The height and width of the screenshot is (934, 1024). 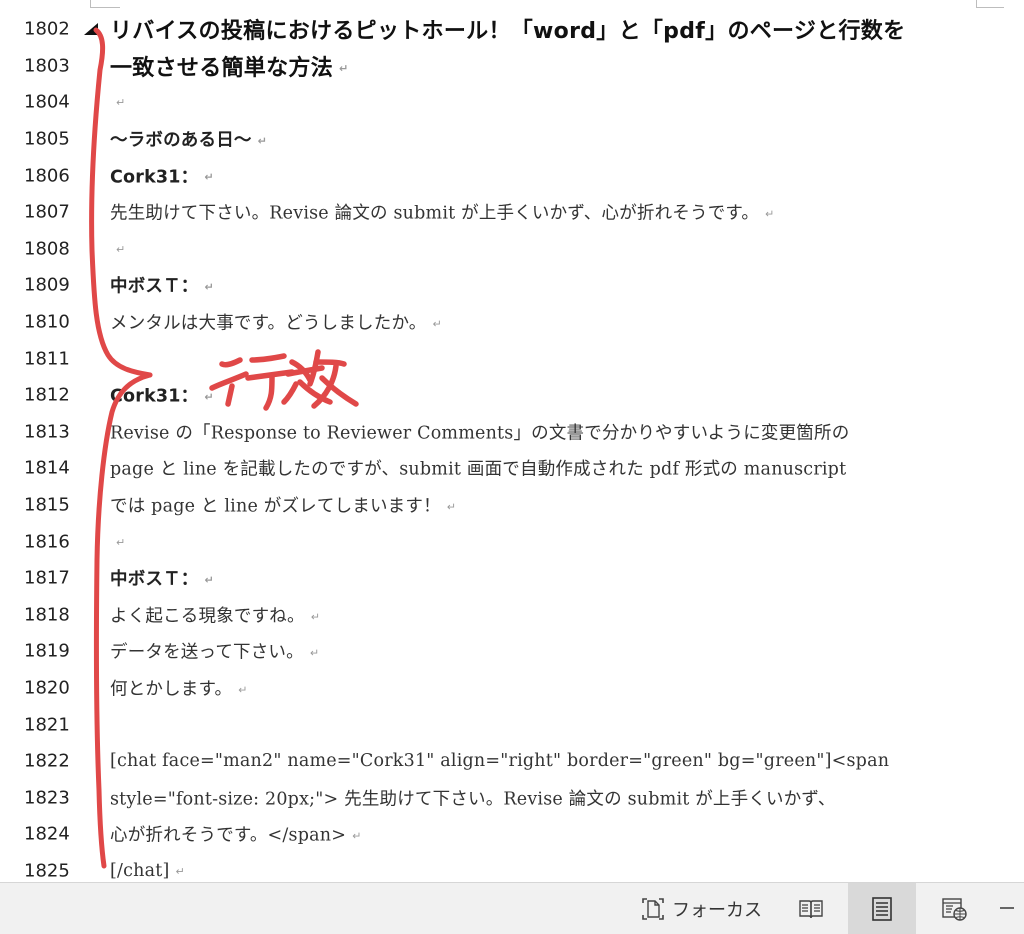 I want to click on line-text: では page と line がズレてしまいます！ ↵, so click(x=537, y=505).